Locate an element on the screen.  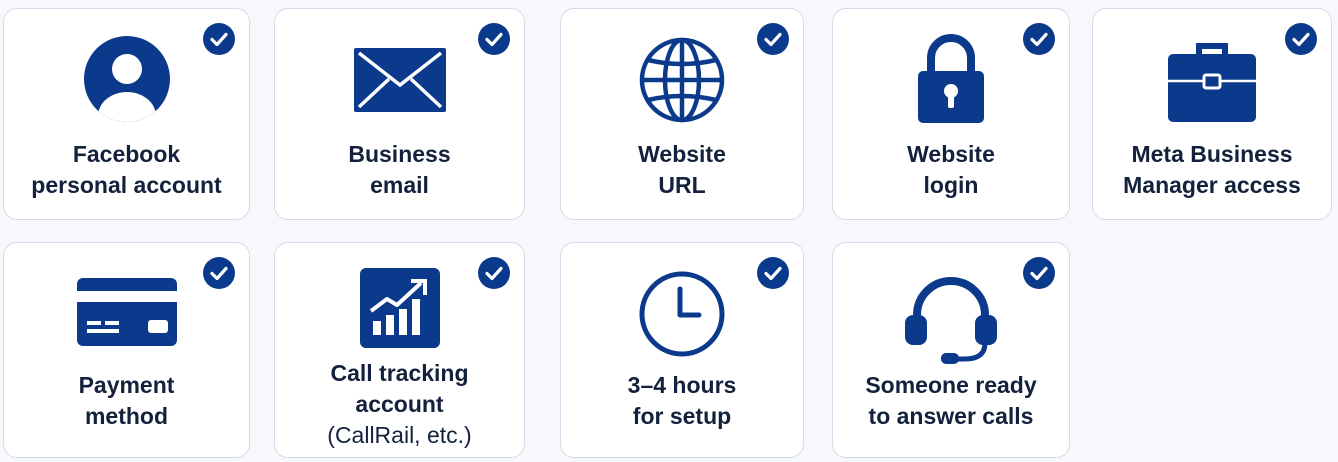
card-label: Meta Business Manager access is located at coordinates (1212, 169).